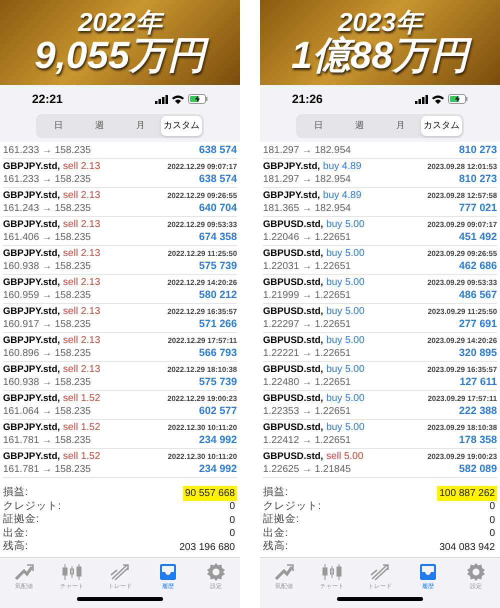 This screenshot has height=608, width=500. I want to click on order-type: buy 4.89, so click(342, 167).